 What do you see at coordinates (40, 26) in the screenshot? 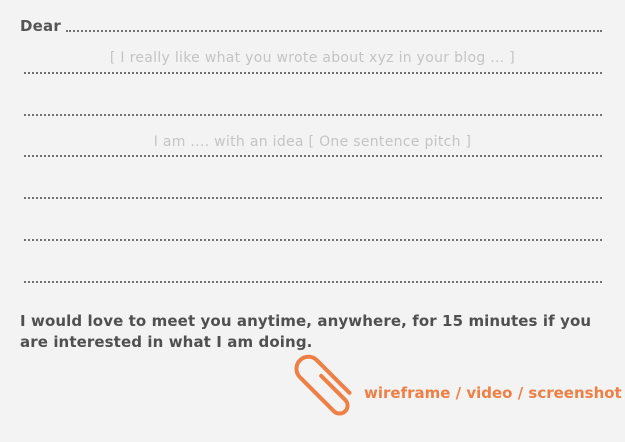
I see `salutation: Dear` at bounding box center [40, 26].